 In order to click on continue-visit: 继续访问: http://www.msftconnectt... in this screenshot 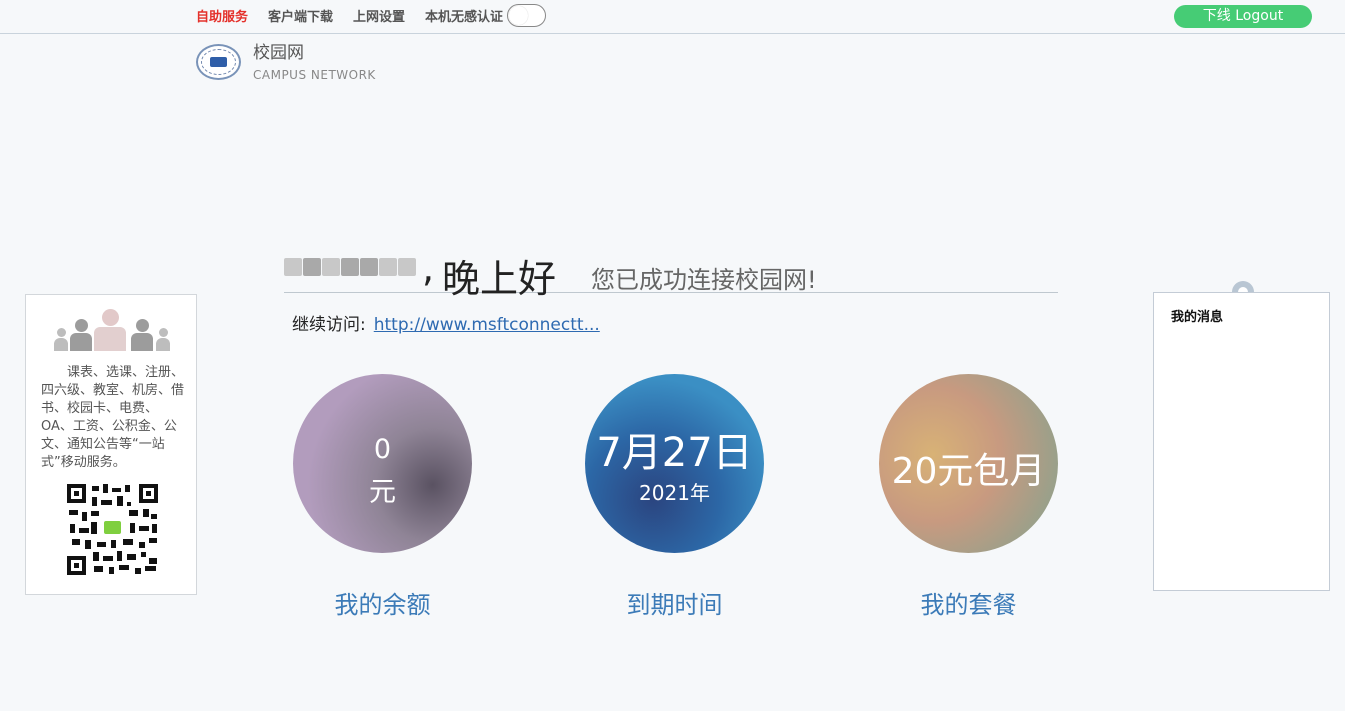, I will do `click(446, 322)`.